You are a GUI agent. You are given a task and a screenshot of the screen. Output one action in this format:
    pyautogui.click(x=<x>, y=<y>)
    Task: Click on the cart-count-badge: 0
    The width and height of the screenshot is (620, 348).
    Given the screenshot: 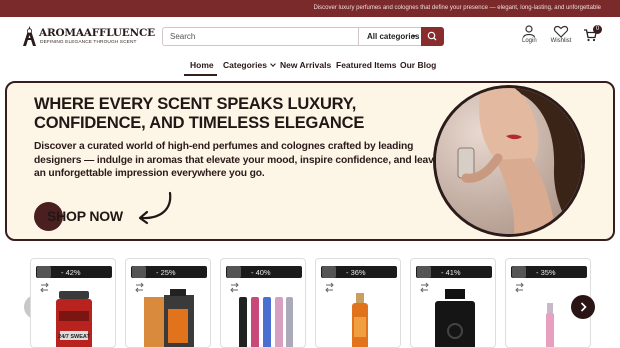 What is the action you would take?
    pyautogui.click(x=597, y=29)
    